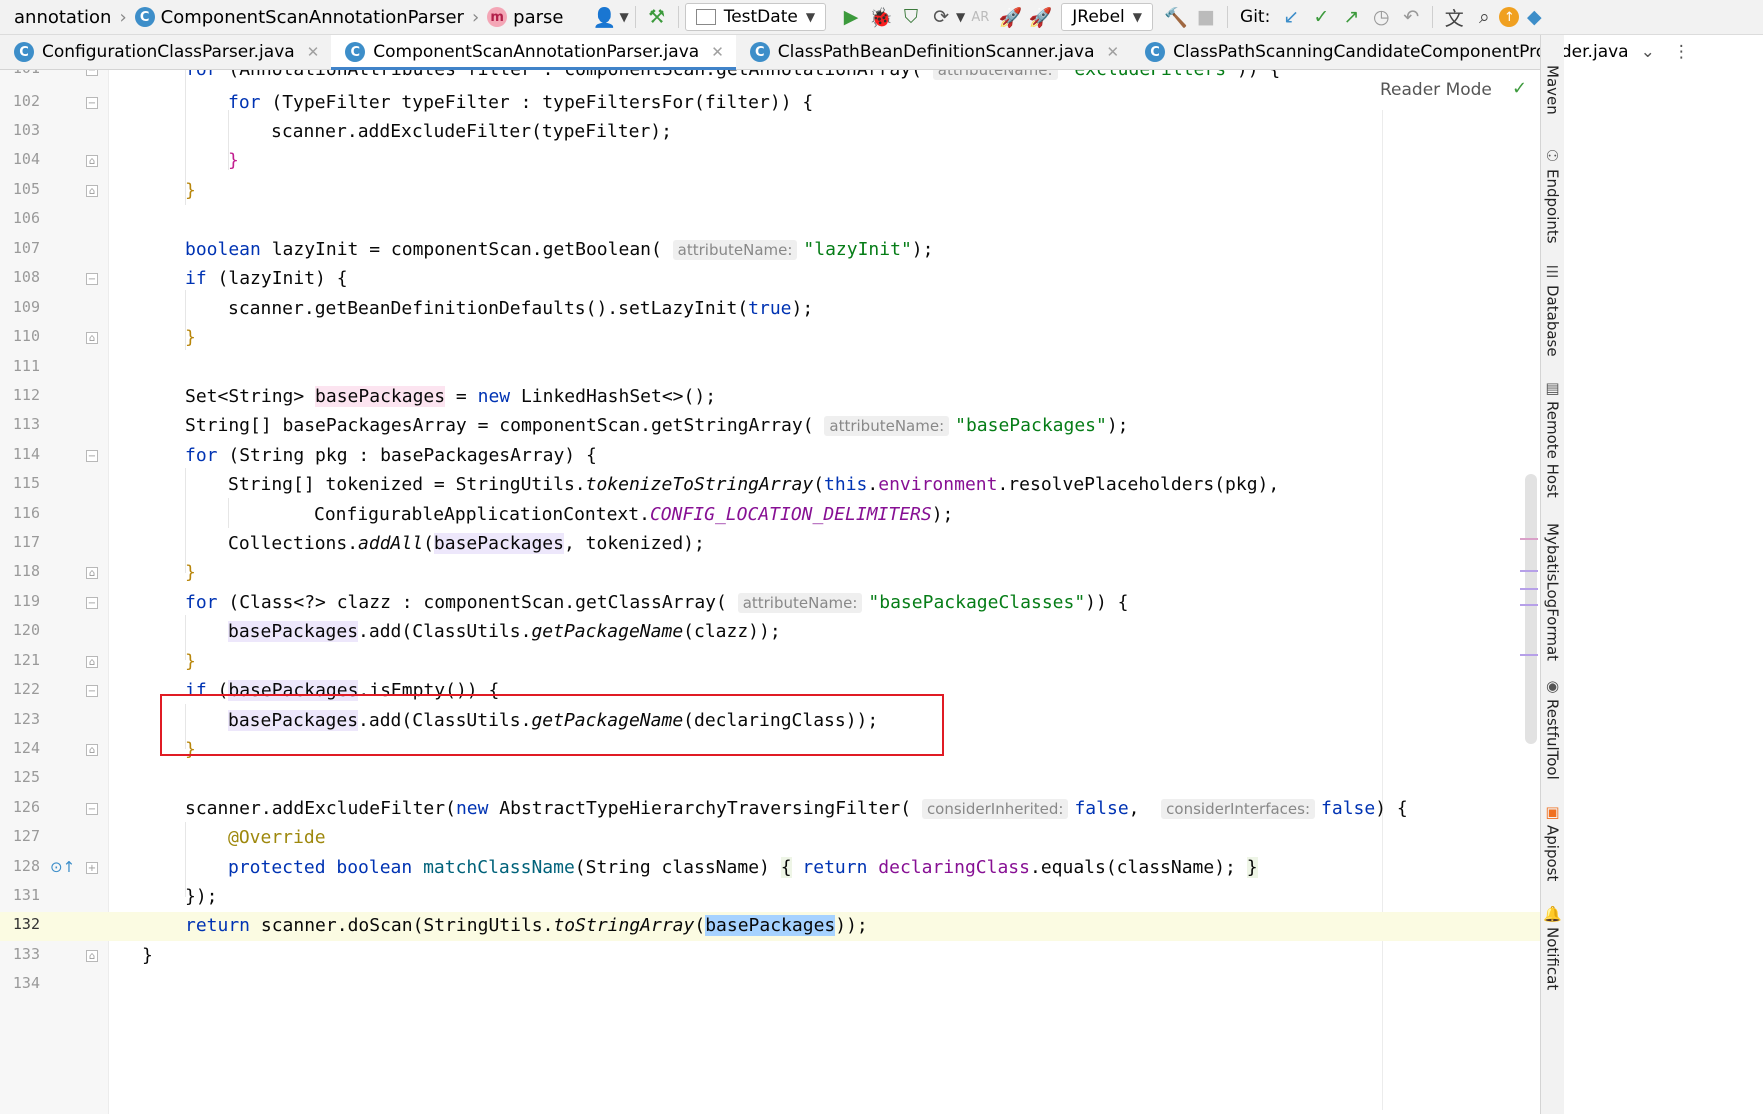 This screenshot has width=1763, height=1114. Describe the element at coordinates (533, 52) in the screenshot. I see `tab-component-scan-annotation-parser: C ComponentScanAnnotationParser.java ✕` at that location.